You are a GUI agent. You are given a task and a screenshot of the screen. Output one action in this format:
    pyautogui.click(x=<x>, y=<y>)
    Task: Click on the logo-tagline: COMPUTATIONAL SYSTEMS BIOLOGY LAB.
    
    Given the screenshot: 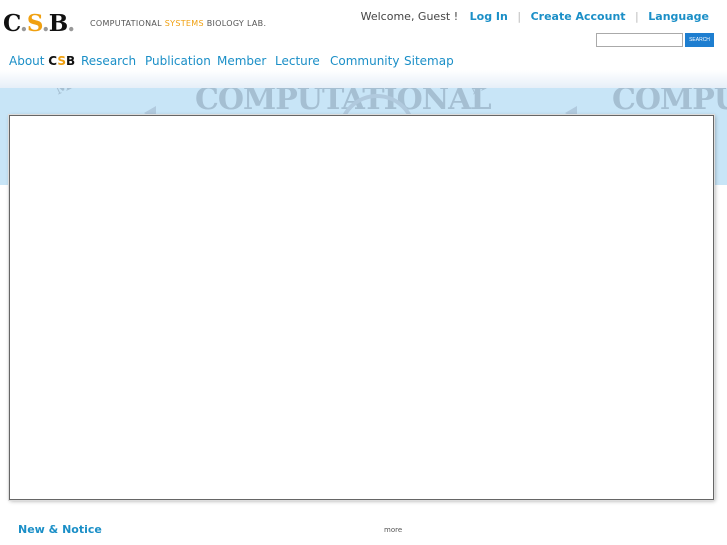 What is the action you would take?
    pyautogui.click(x=178, y=23)
    